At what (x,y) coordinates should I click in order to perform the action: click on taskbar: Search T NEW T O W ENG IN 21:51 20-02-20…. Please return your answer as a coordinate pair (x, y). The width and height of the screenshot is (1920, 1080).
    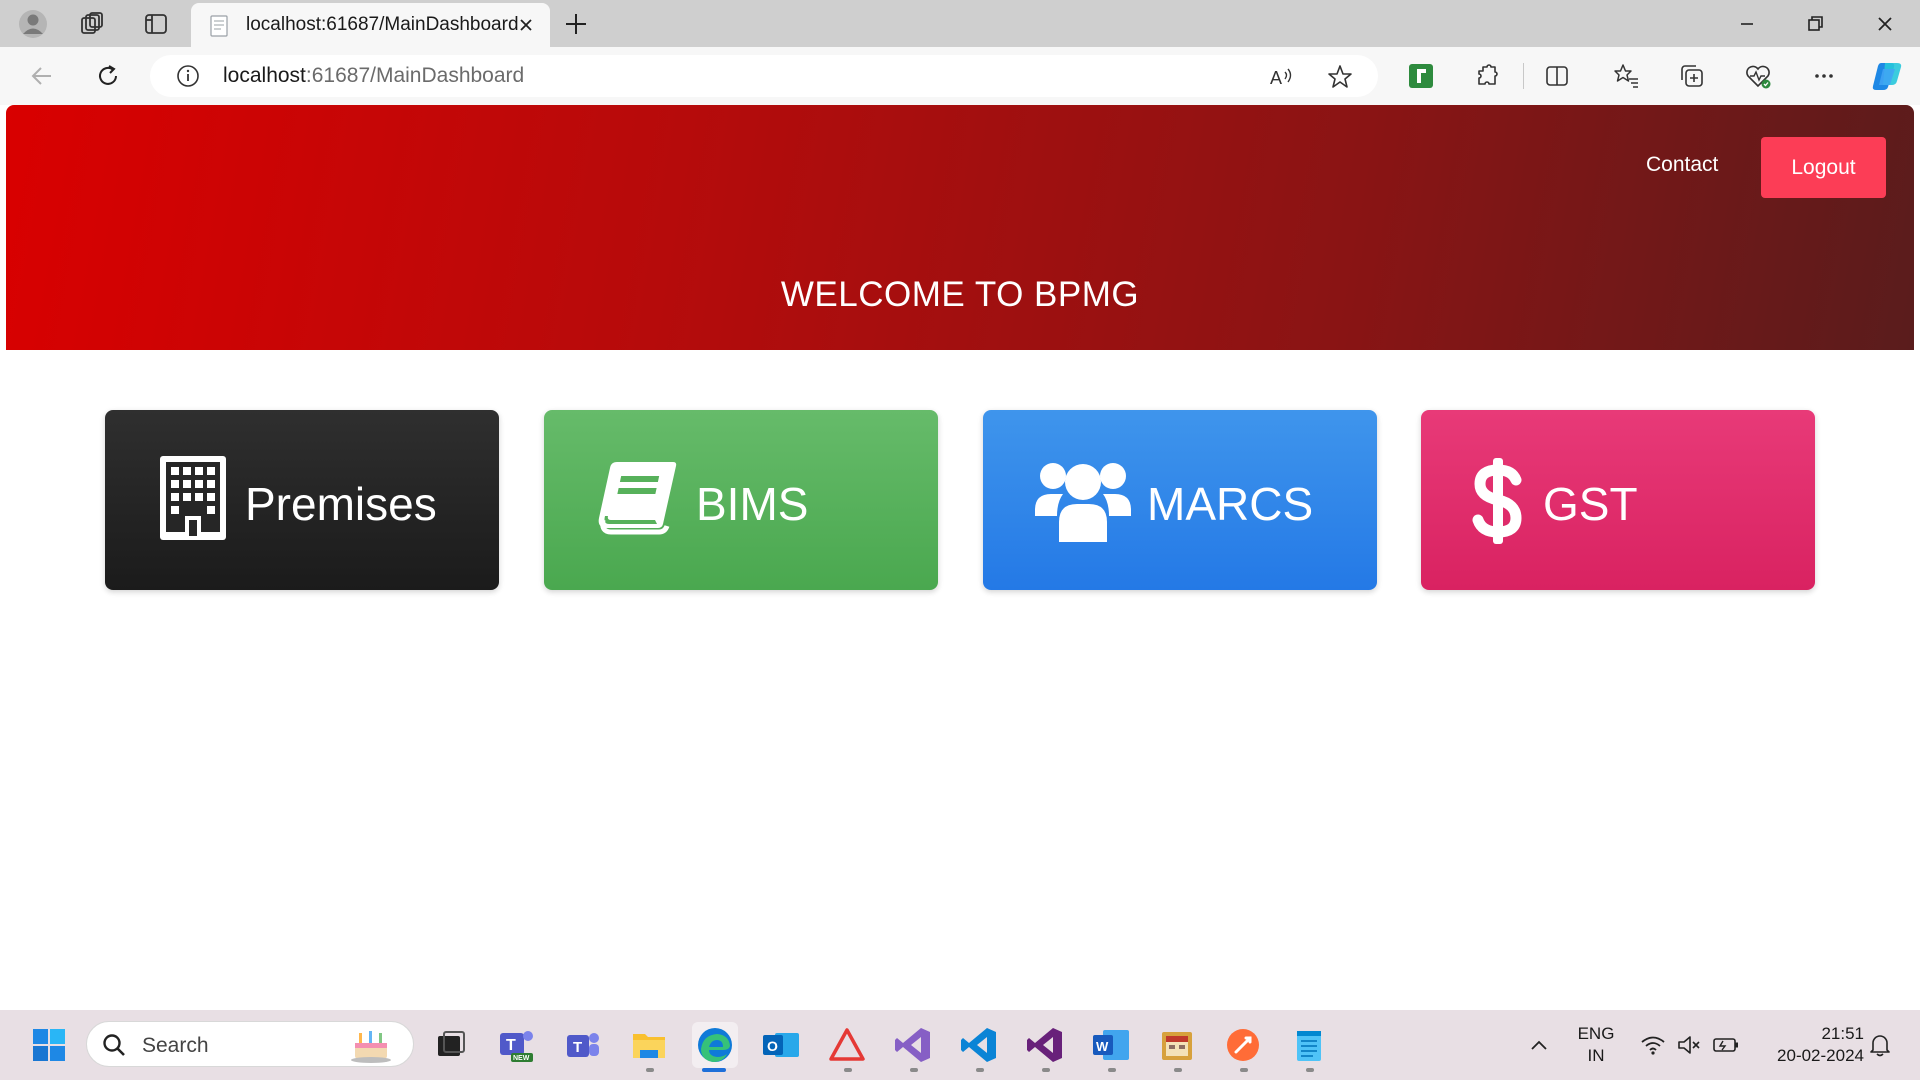
    Looking at the image, I should click on (960, 1045).